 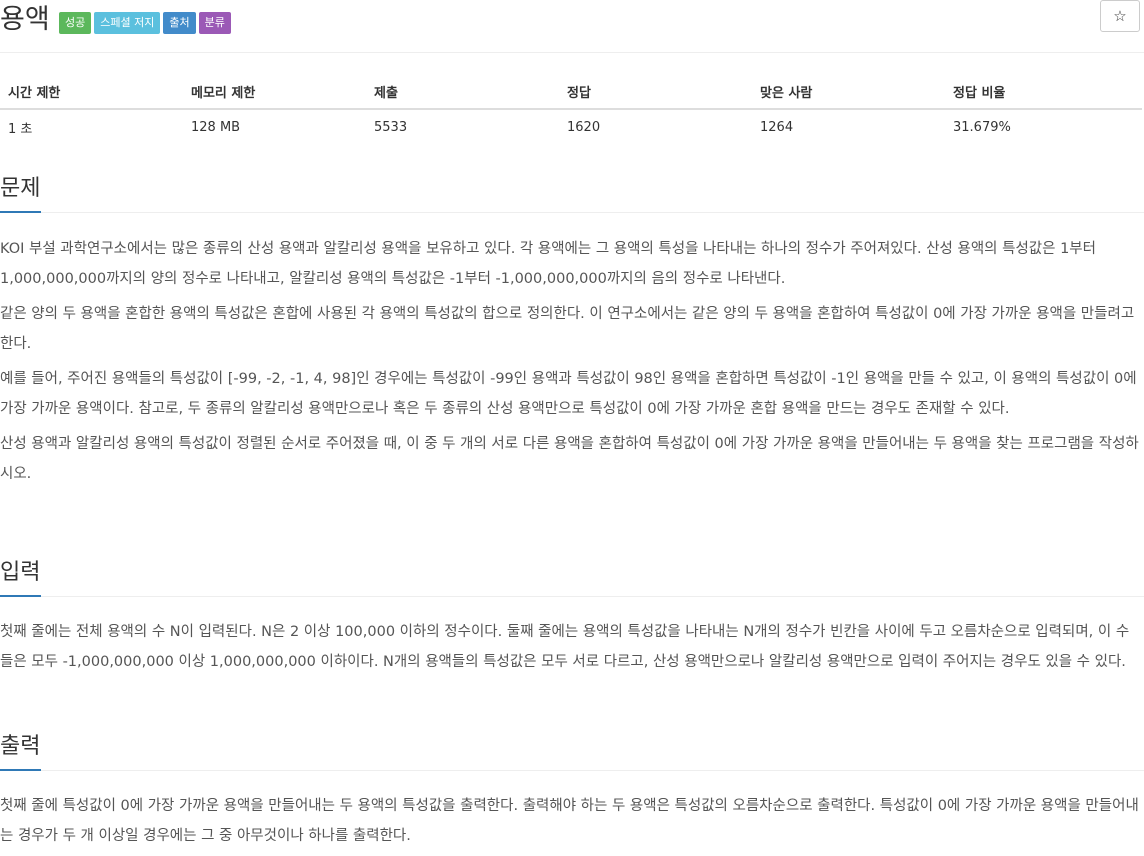 I want to click on table-header-row: 시간 제한 메모리 제한 제출 정답 맞은 사람 정답 비율, so click(x=571, y=92).